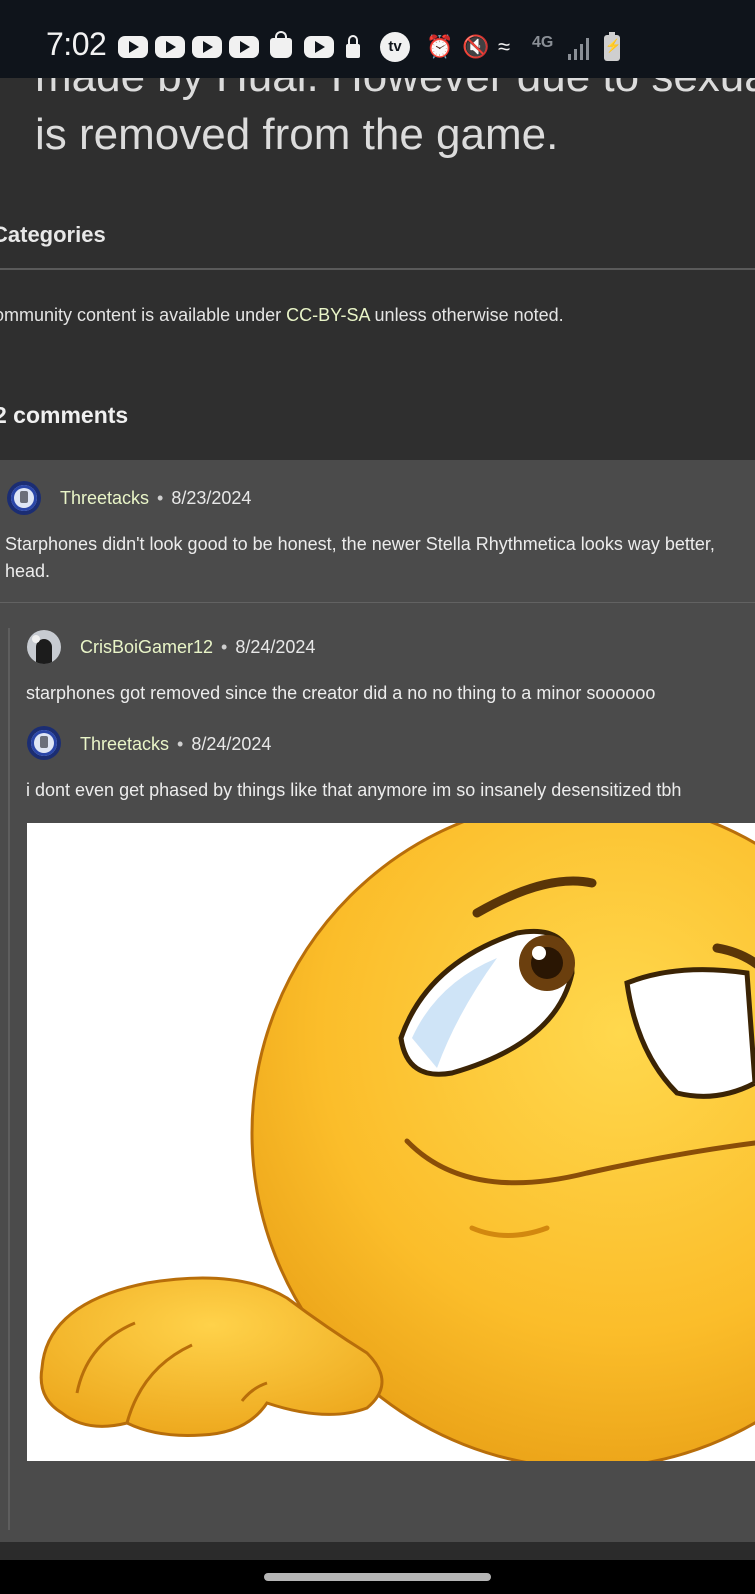 The image size is (755, 1594). What do you see at coordinates (377, 269) in the screenshot?
I see `divider` at bounding box center [377, 269].